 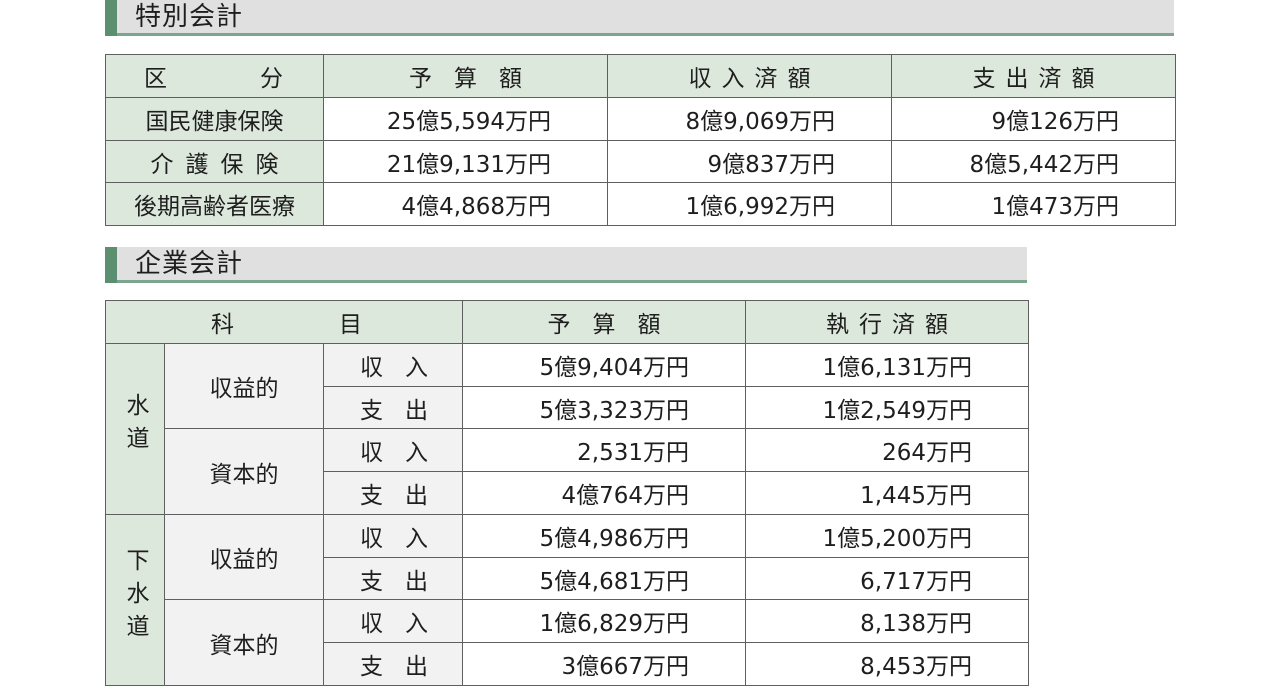 What do you see at coordinates (749, 76) in the screenshot?
I see `header-received: 収入済額` at bounding box center [749, 76].